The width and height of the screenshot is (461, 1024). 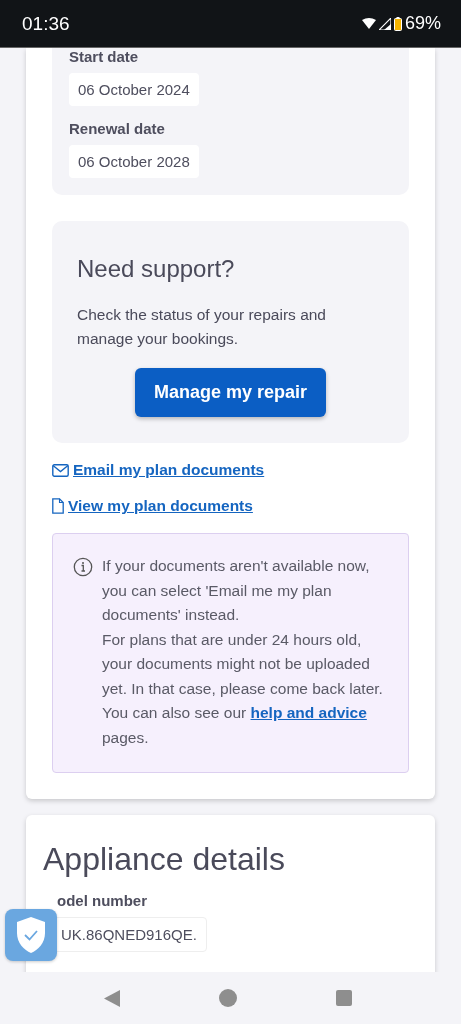 I want to click on clock-time: 01:36, so click(x=46, y=23).